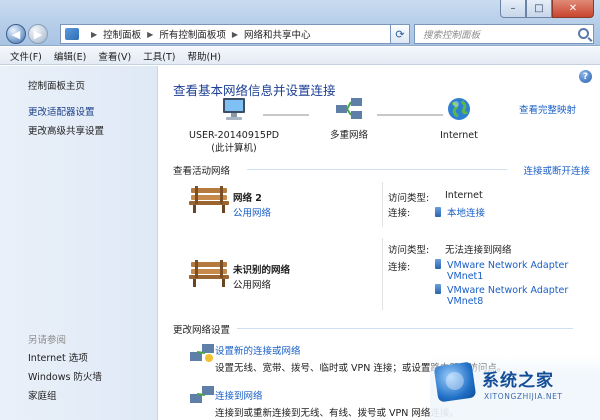 The width and height of the screenshot is (600, 420). I want to click on menu-edit: 编辑(E), so click(70, 56).